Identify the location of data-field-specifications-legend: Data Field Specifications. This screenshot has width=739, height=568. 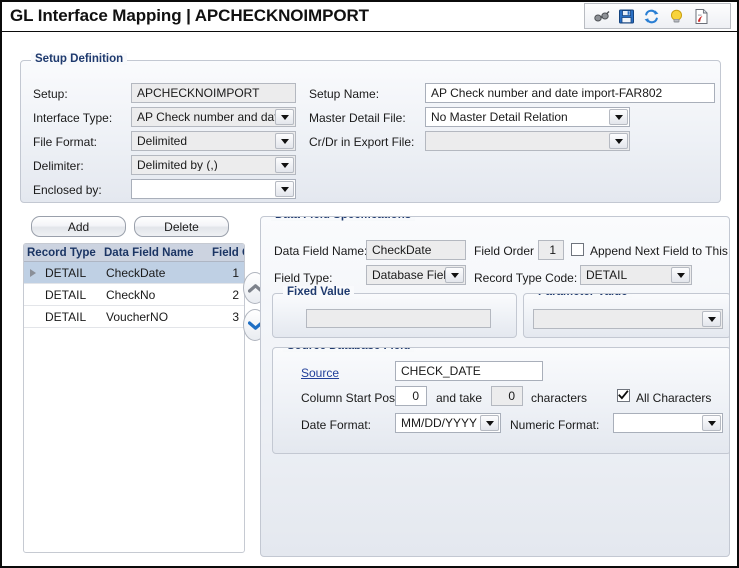
(343, 219).